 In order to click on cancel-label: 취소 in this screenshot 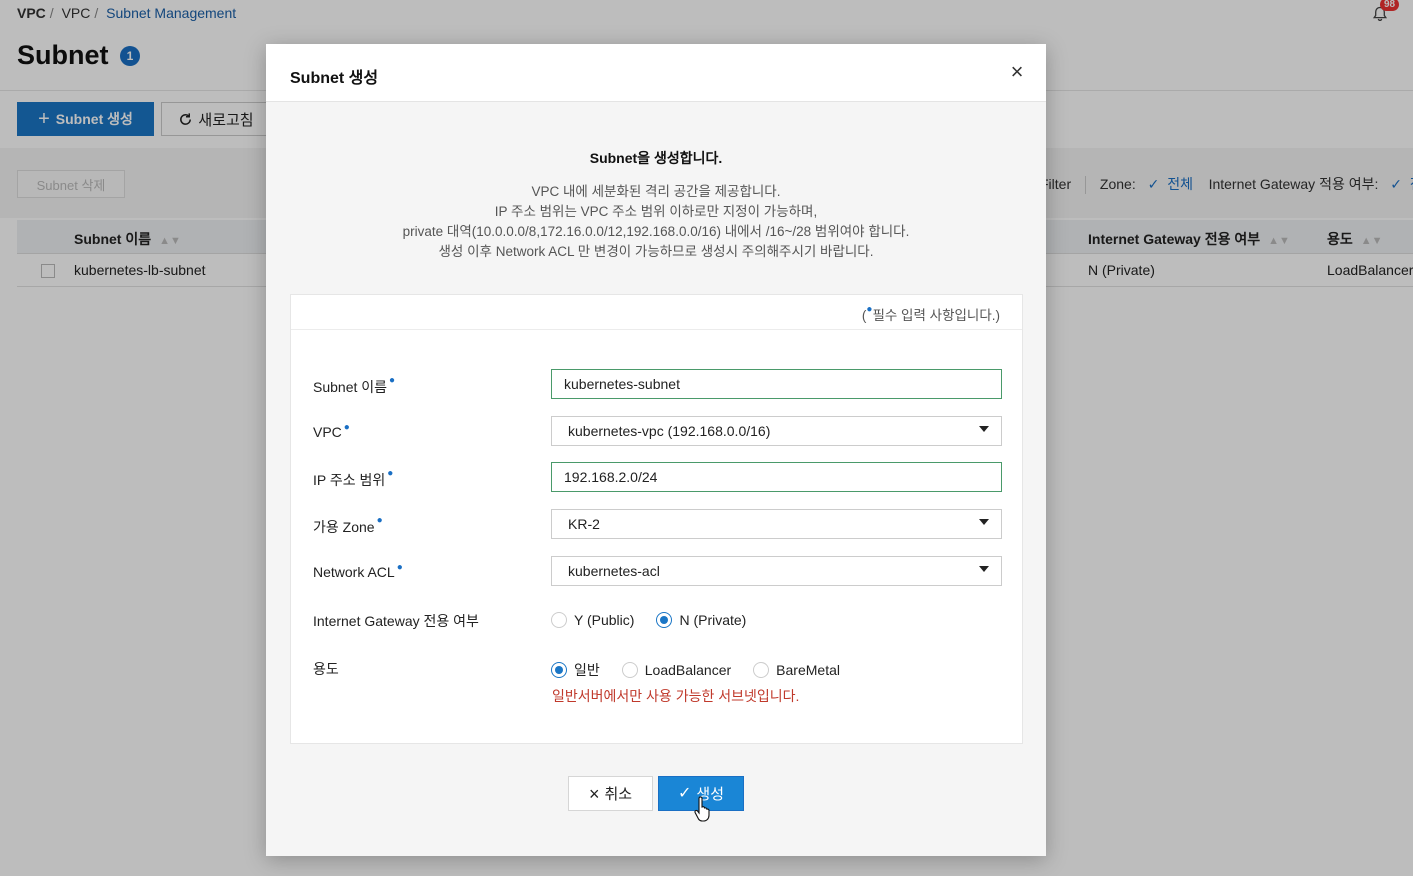, I will do `click(618, 794)`.